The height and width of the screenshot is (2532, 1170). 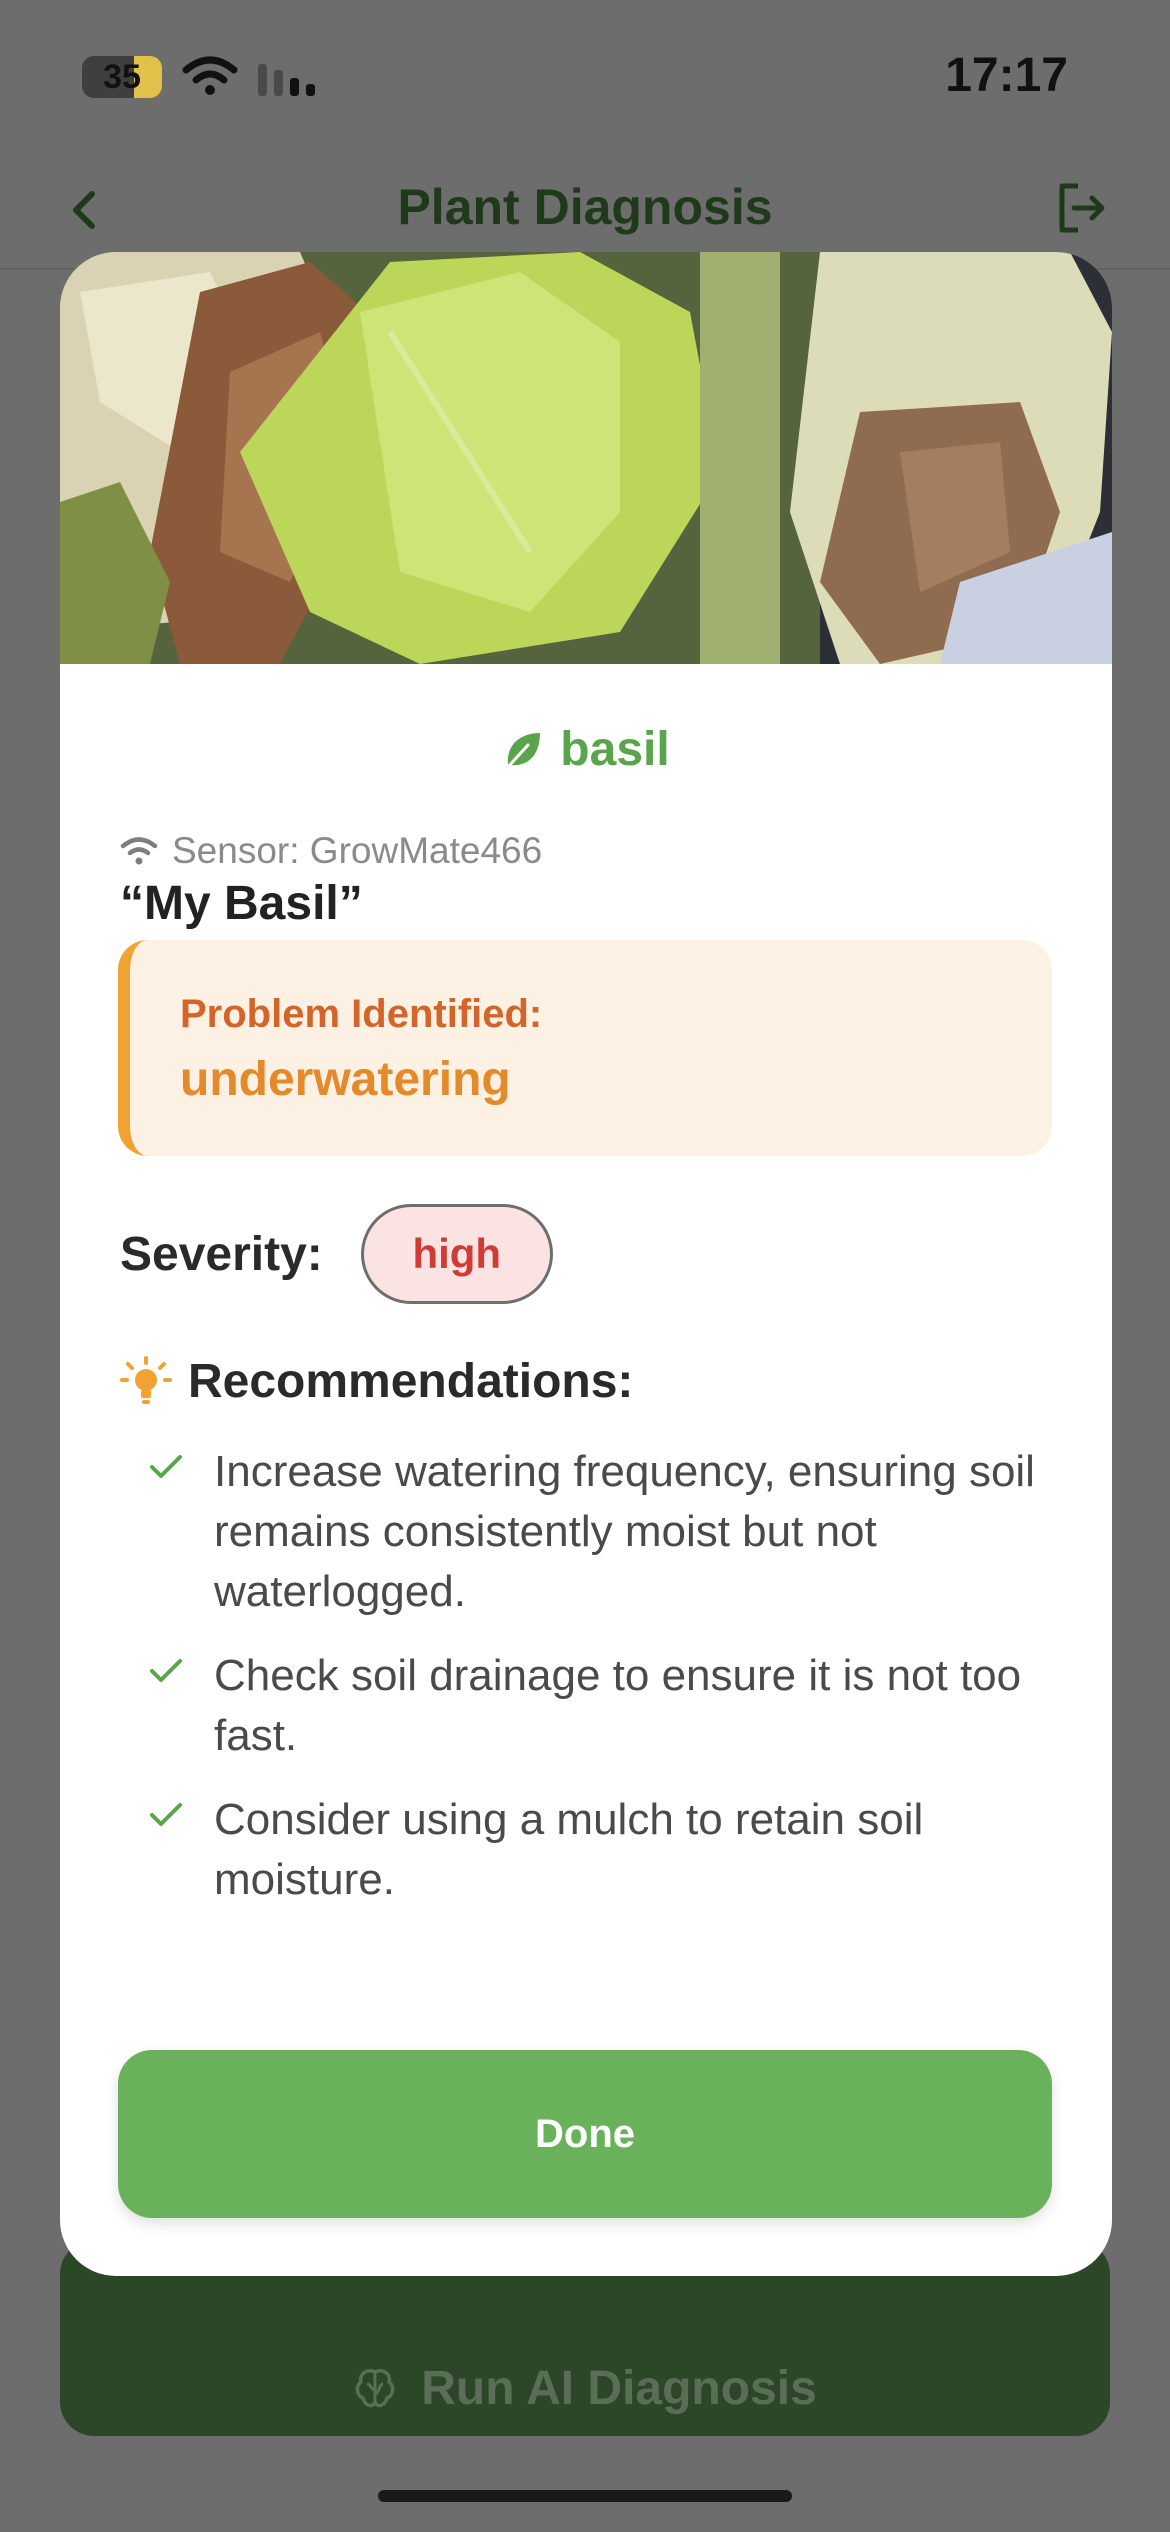 What do you see at coordinates (615, 749) in the screenshot?
I see `plant-type-label: basil` at bounding box center [615, 749].